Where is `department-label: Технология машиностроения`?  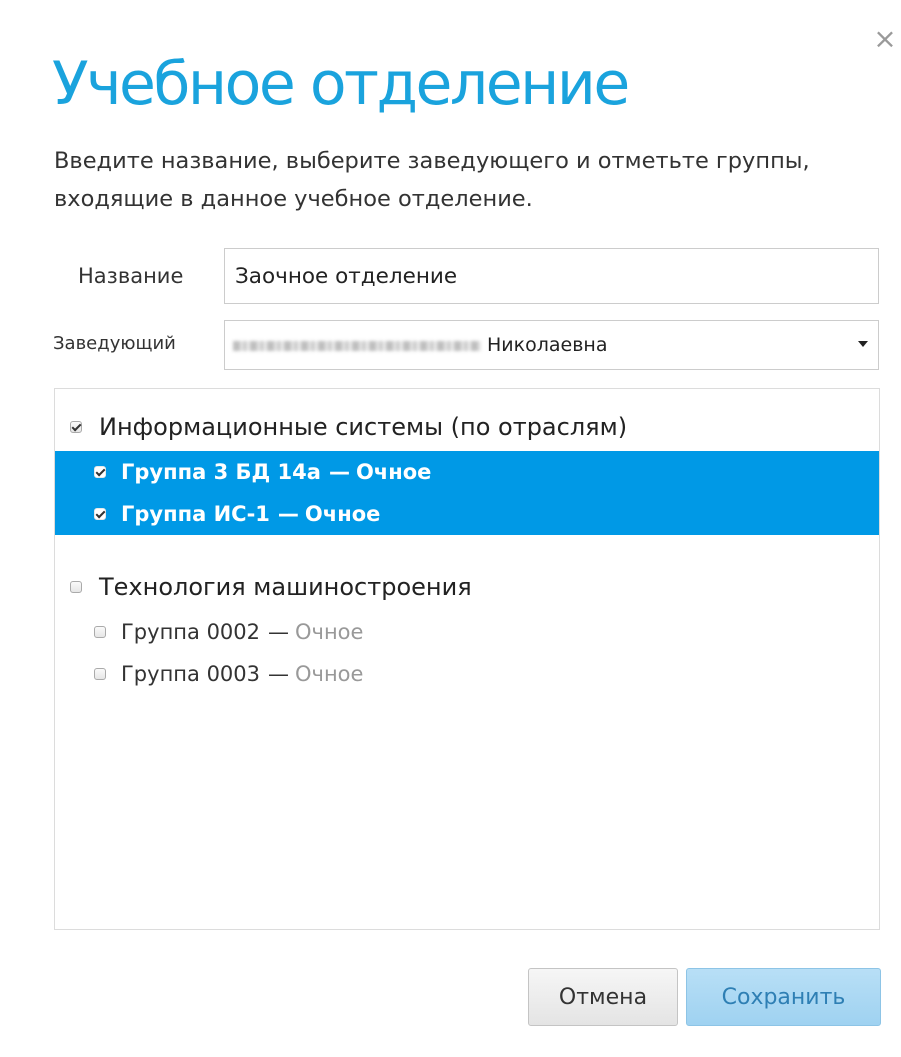
department-label: Технология машиностроения is located at coordinates (285, 587).